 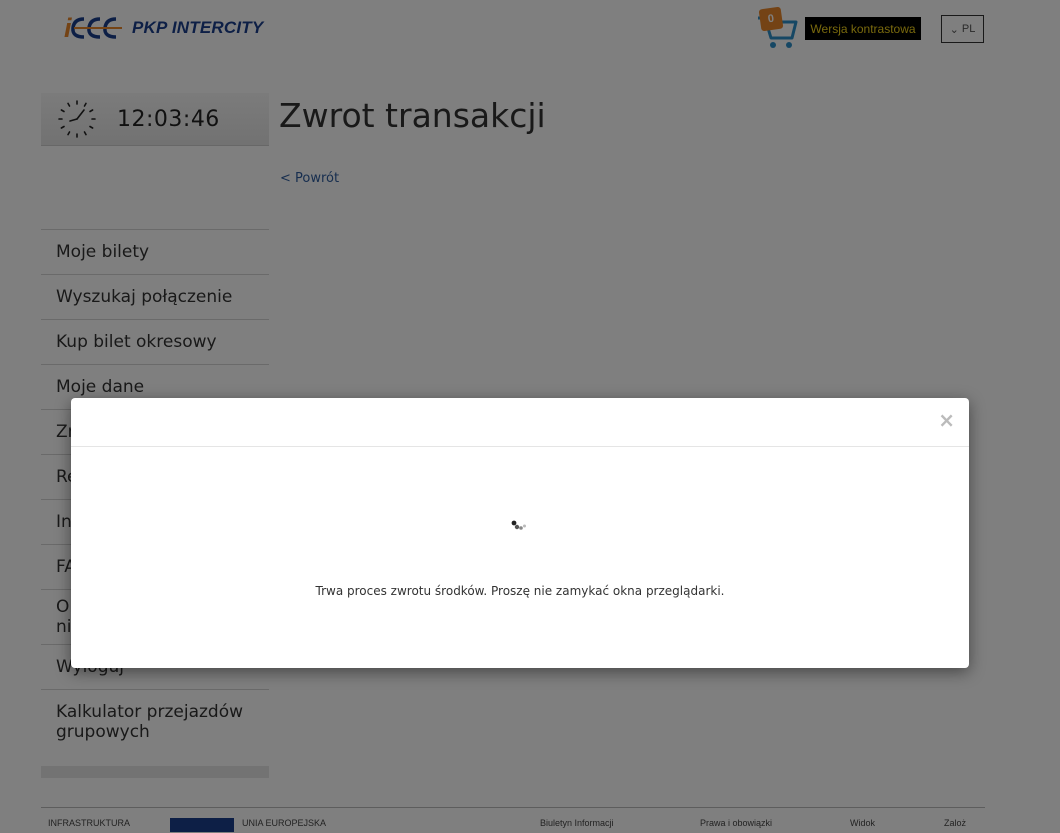 What do you see at coordinates (518, 525) in the screenshot?
I see `loading-spinner-icon` at bounding box center [518, 525].